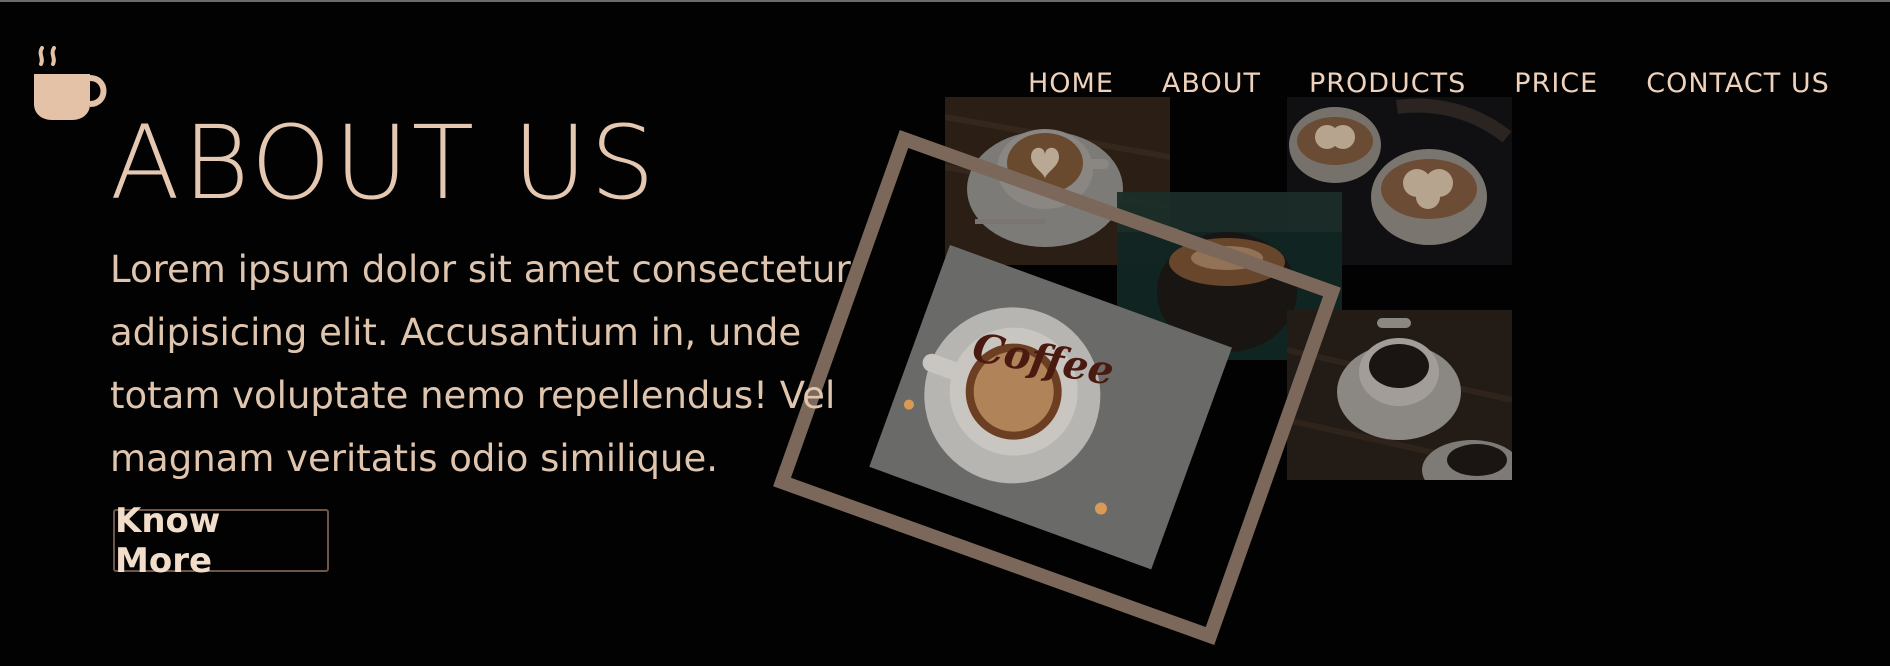 This screenshot has height=666, width=1890. Describe the element at coordinates (384, 163) in the screenshot. I see `page-title: ABOUT US` at that location.